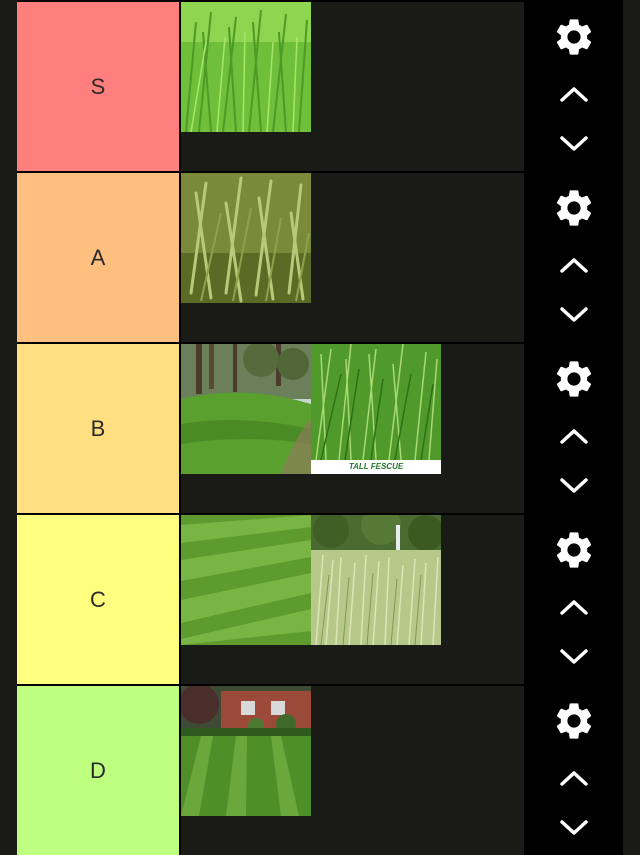 The image size is (640, 855). Describe the element at coordinates (99, 599) in the screenshot. I see `tier-label-c: C` at that location.